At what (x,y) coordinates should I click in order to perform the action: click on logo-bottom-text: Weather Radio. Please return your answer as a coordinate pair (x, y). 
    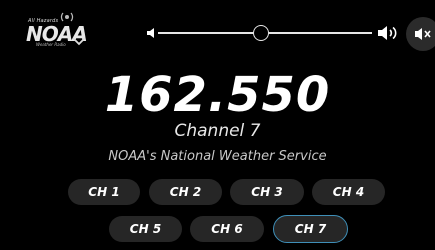
    Looking at the image, I should click on (51, 44).